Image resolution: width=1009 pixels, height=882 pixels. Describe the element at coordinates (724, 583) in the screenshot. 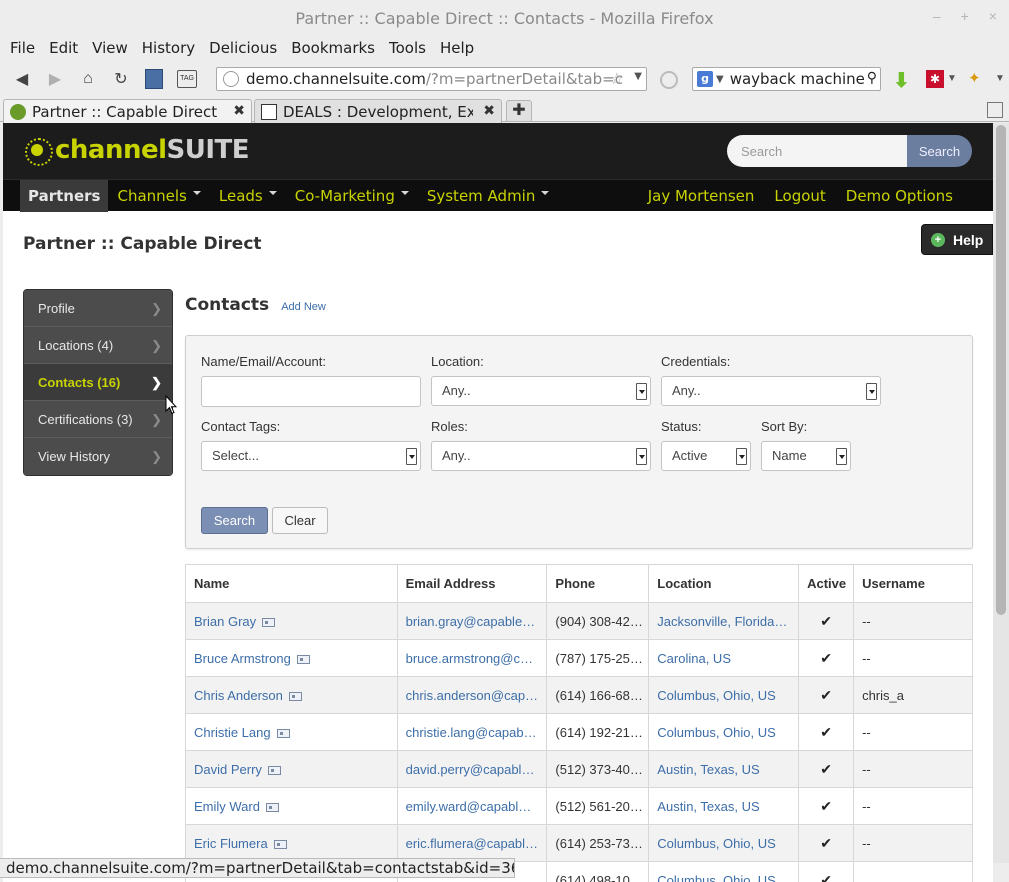

I see `column-header-location: Location` at that location.